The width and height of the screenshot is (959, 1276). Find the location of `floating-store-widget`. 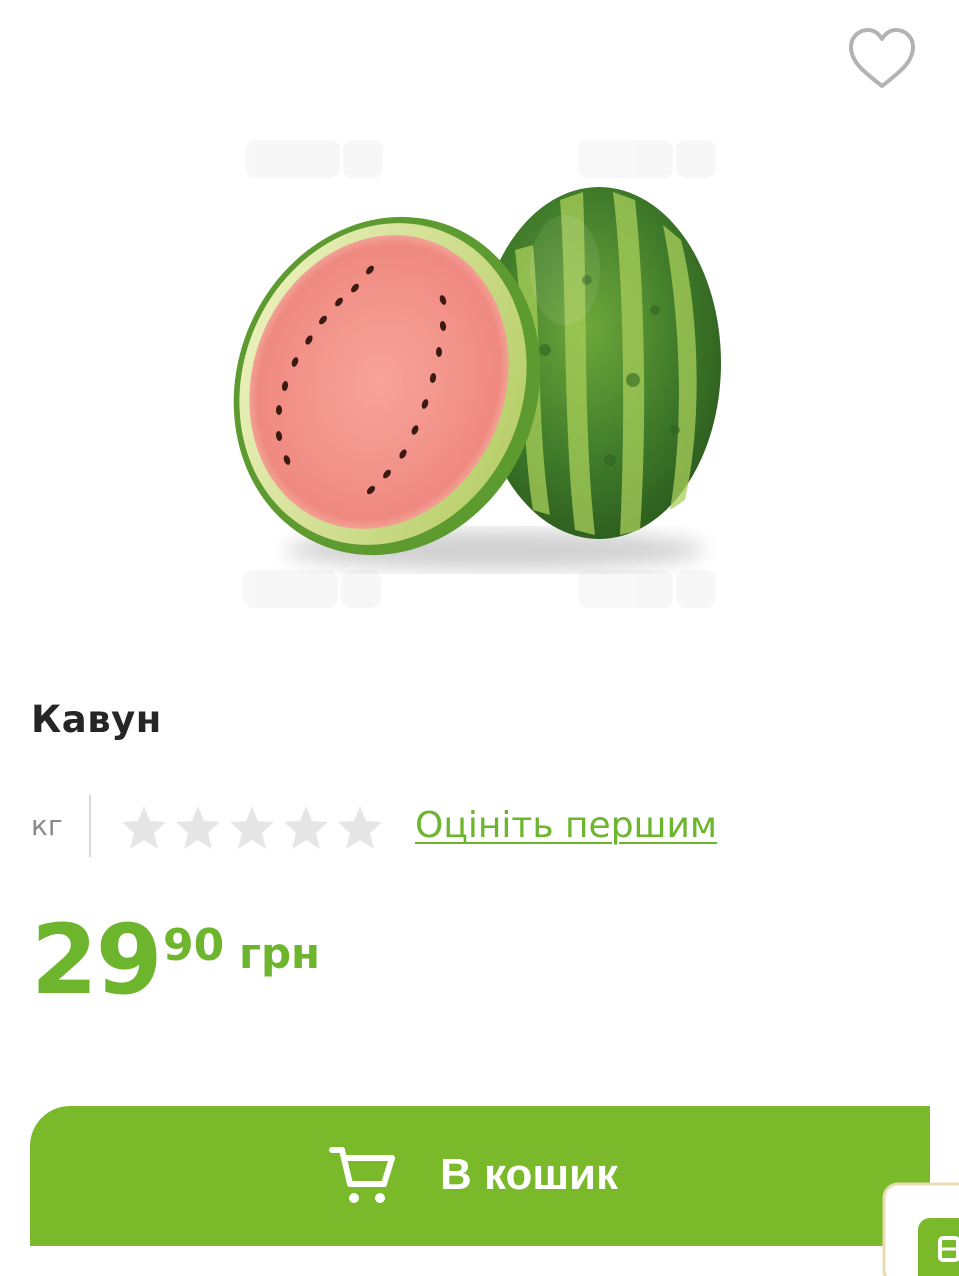

floating-store-widget is located at coordinates (919, 1228).